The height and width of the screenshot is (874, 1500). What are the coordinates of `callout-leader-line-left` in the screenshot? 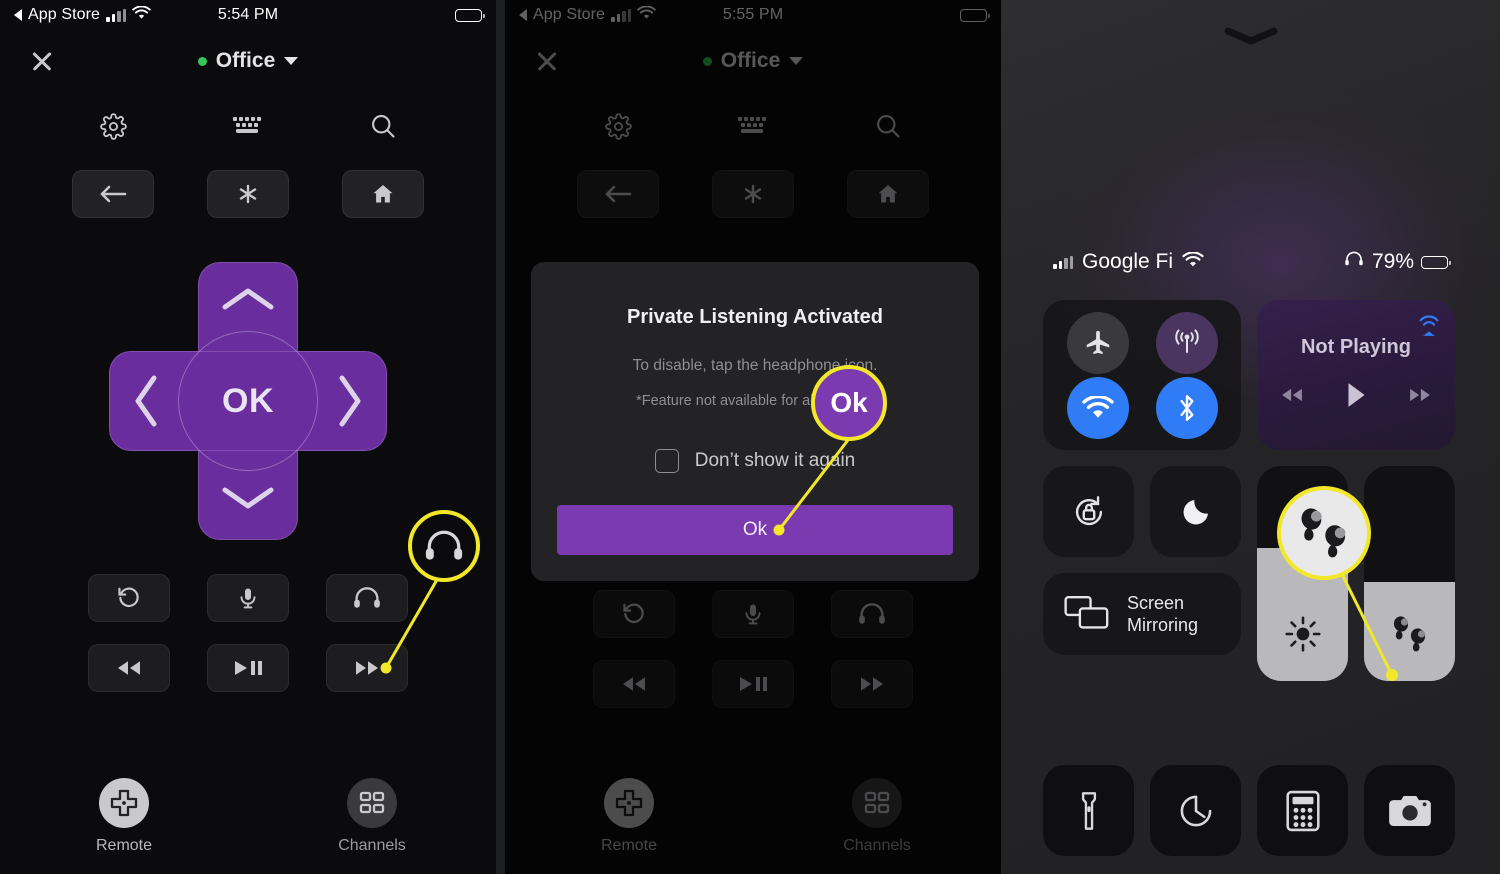 It's located at (410, 625).